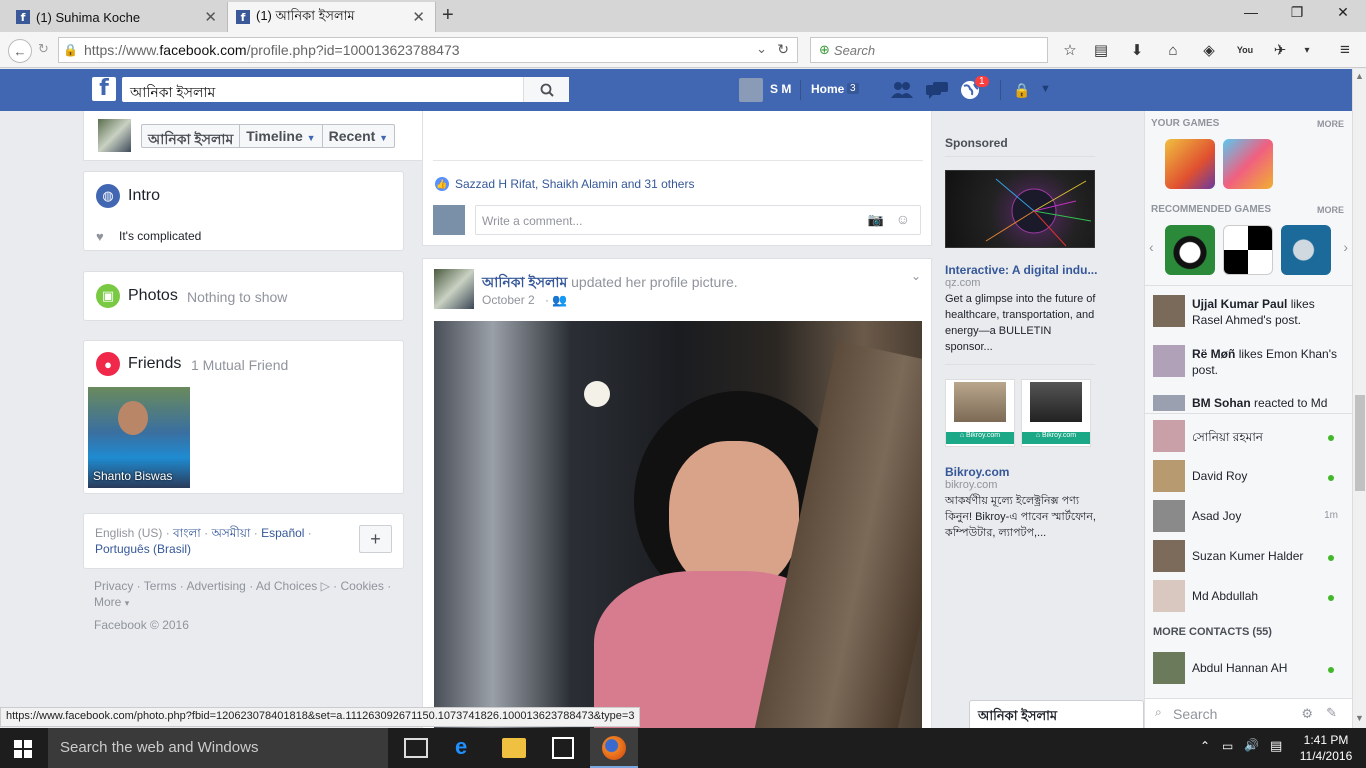  What do you see at coordinates (1101, 50) in the screenshot?
I see `reading-list-icon: ▤` at bounding box center [1101, 50].